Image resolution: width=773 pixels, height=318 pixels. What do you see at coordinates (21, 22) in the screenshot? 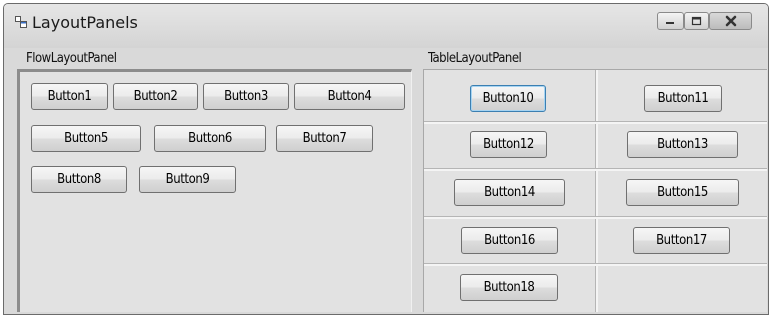
I see `app-window-icon` at bounding box center [21, 22].